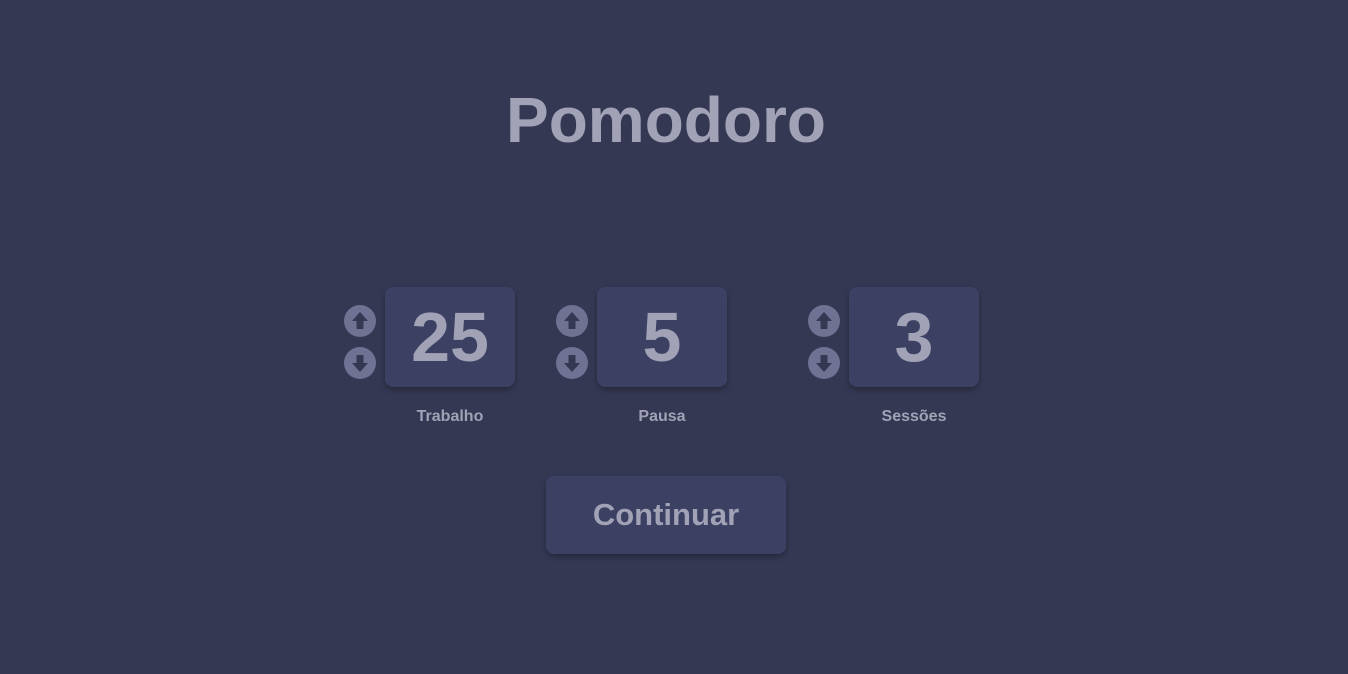  Describe the element at coordinates (662, 416) in the screenshot. I see `break-label: Pausa` at that location.